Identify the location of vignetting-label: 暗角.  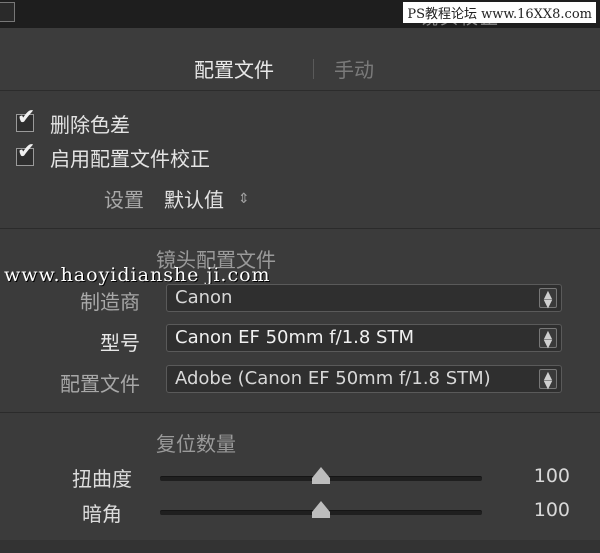
(102, 514).